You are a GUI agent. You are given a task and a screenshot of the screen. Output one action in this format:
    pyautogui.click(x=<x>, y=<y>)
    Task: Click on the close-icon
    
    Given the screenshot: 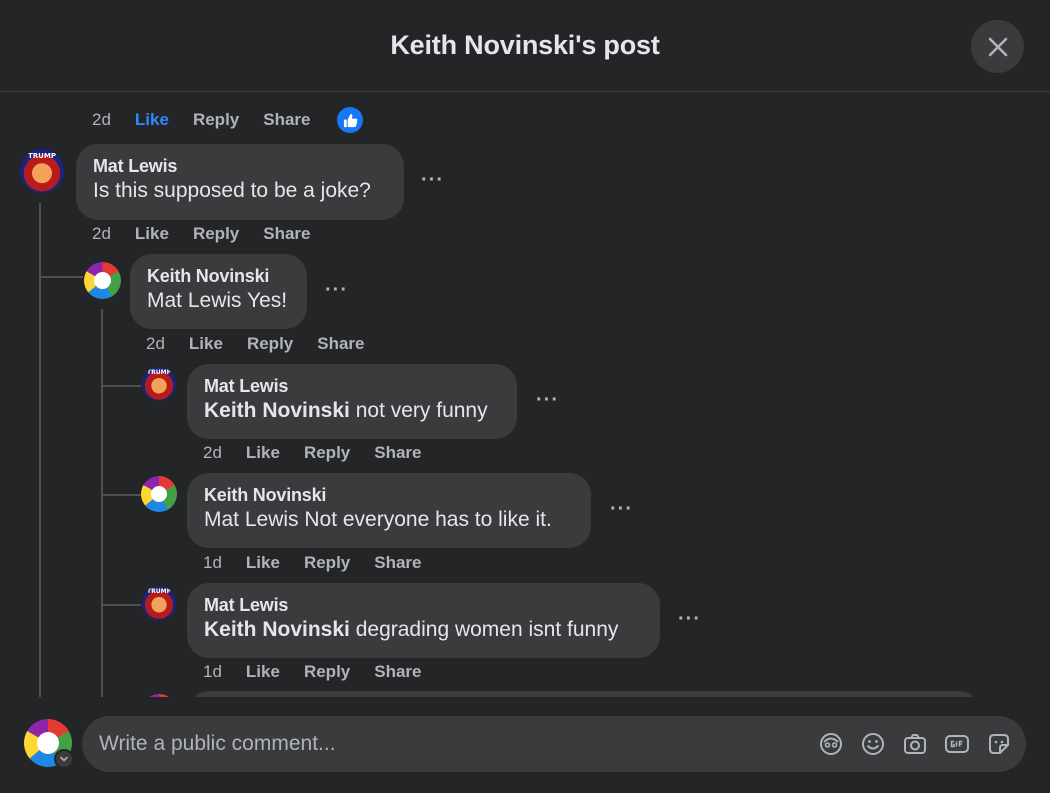 What is the action you would take?
    pyautogui.click(x=997, y=46)
    